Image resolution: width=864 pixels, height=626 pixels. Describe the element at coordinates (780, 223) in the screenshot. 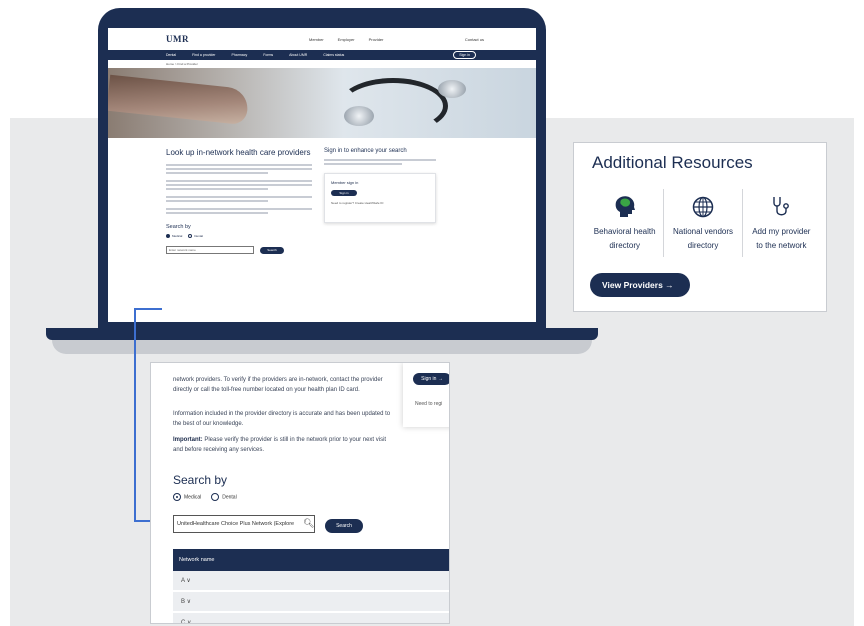

I see `resource-add-provider: Add my provider to the network` at that location.